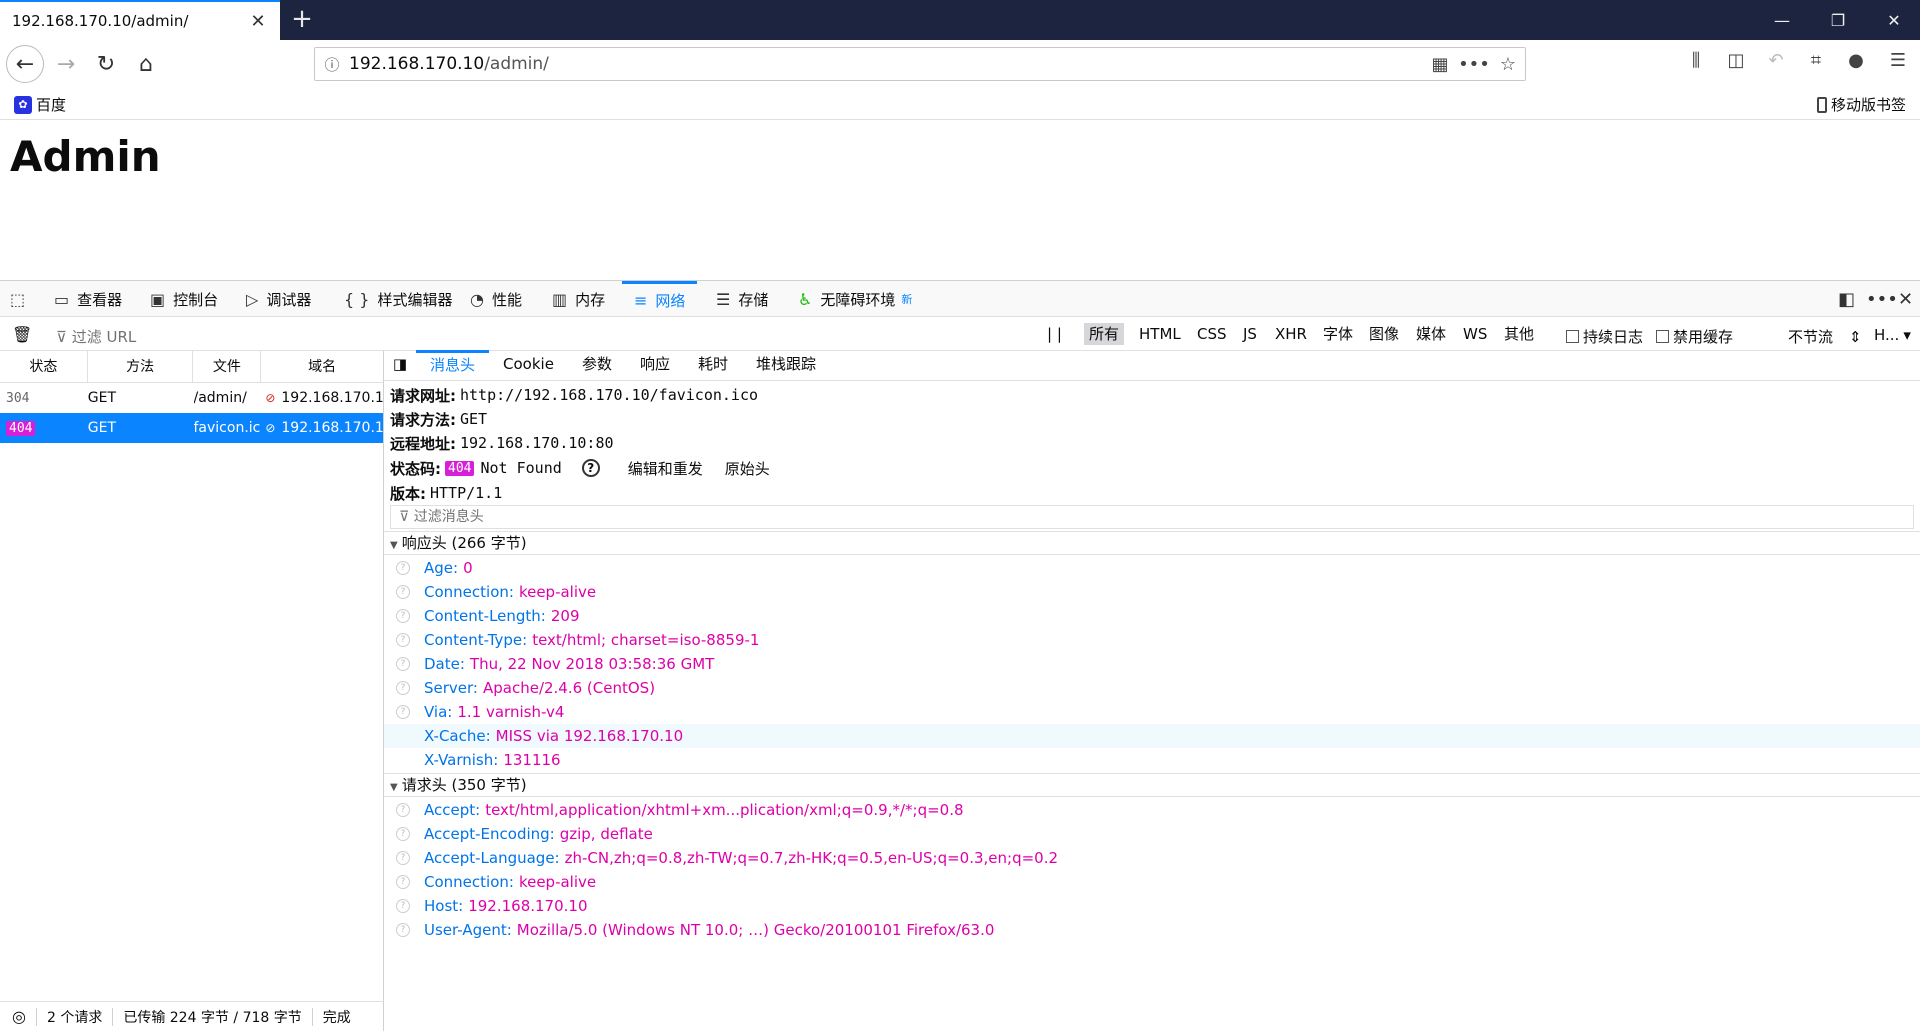 The height and width of the screenshot is (1031, 1920). I want to click on menu-icon: ☰, so click(1898, 64).